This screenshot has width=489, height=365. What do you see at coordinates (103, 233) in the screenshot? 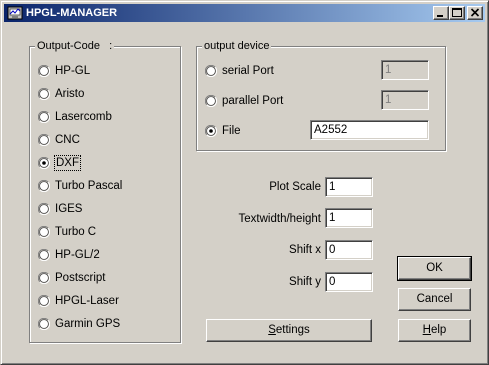
I see `output-code-option: Turbo C` at bounding box center [103, 233].